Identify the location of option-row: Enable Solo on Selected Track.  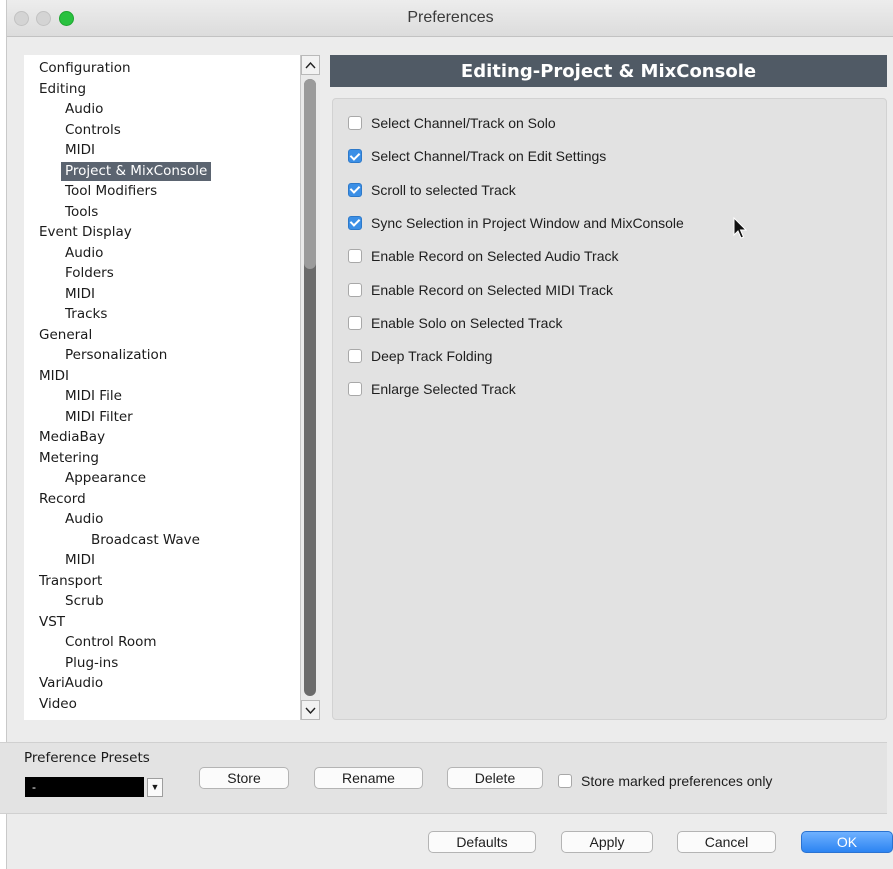
(455, 323).